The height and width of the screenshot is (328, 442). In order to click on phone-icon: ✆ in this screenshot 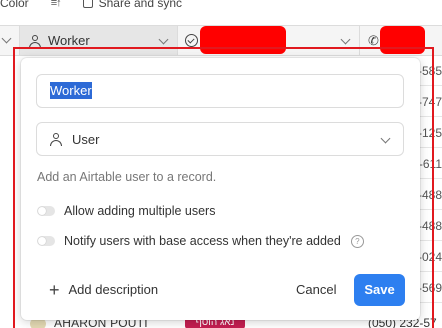, I will do `click(373, 40)`.